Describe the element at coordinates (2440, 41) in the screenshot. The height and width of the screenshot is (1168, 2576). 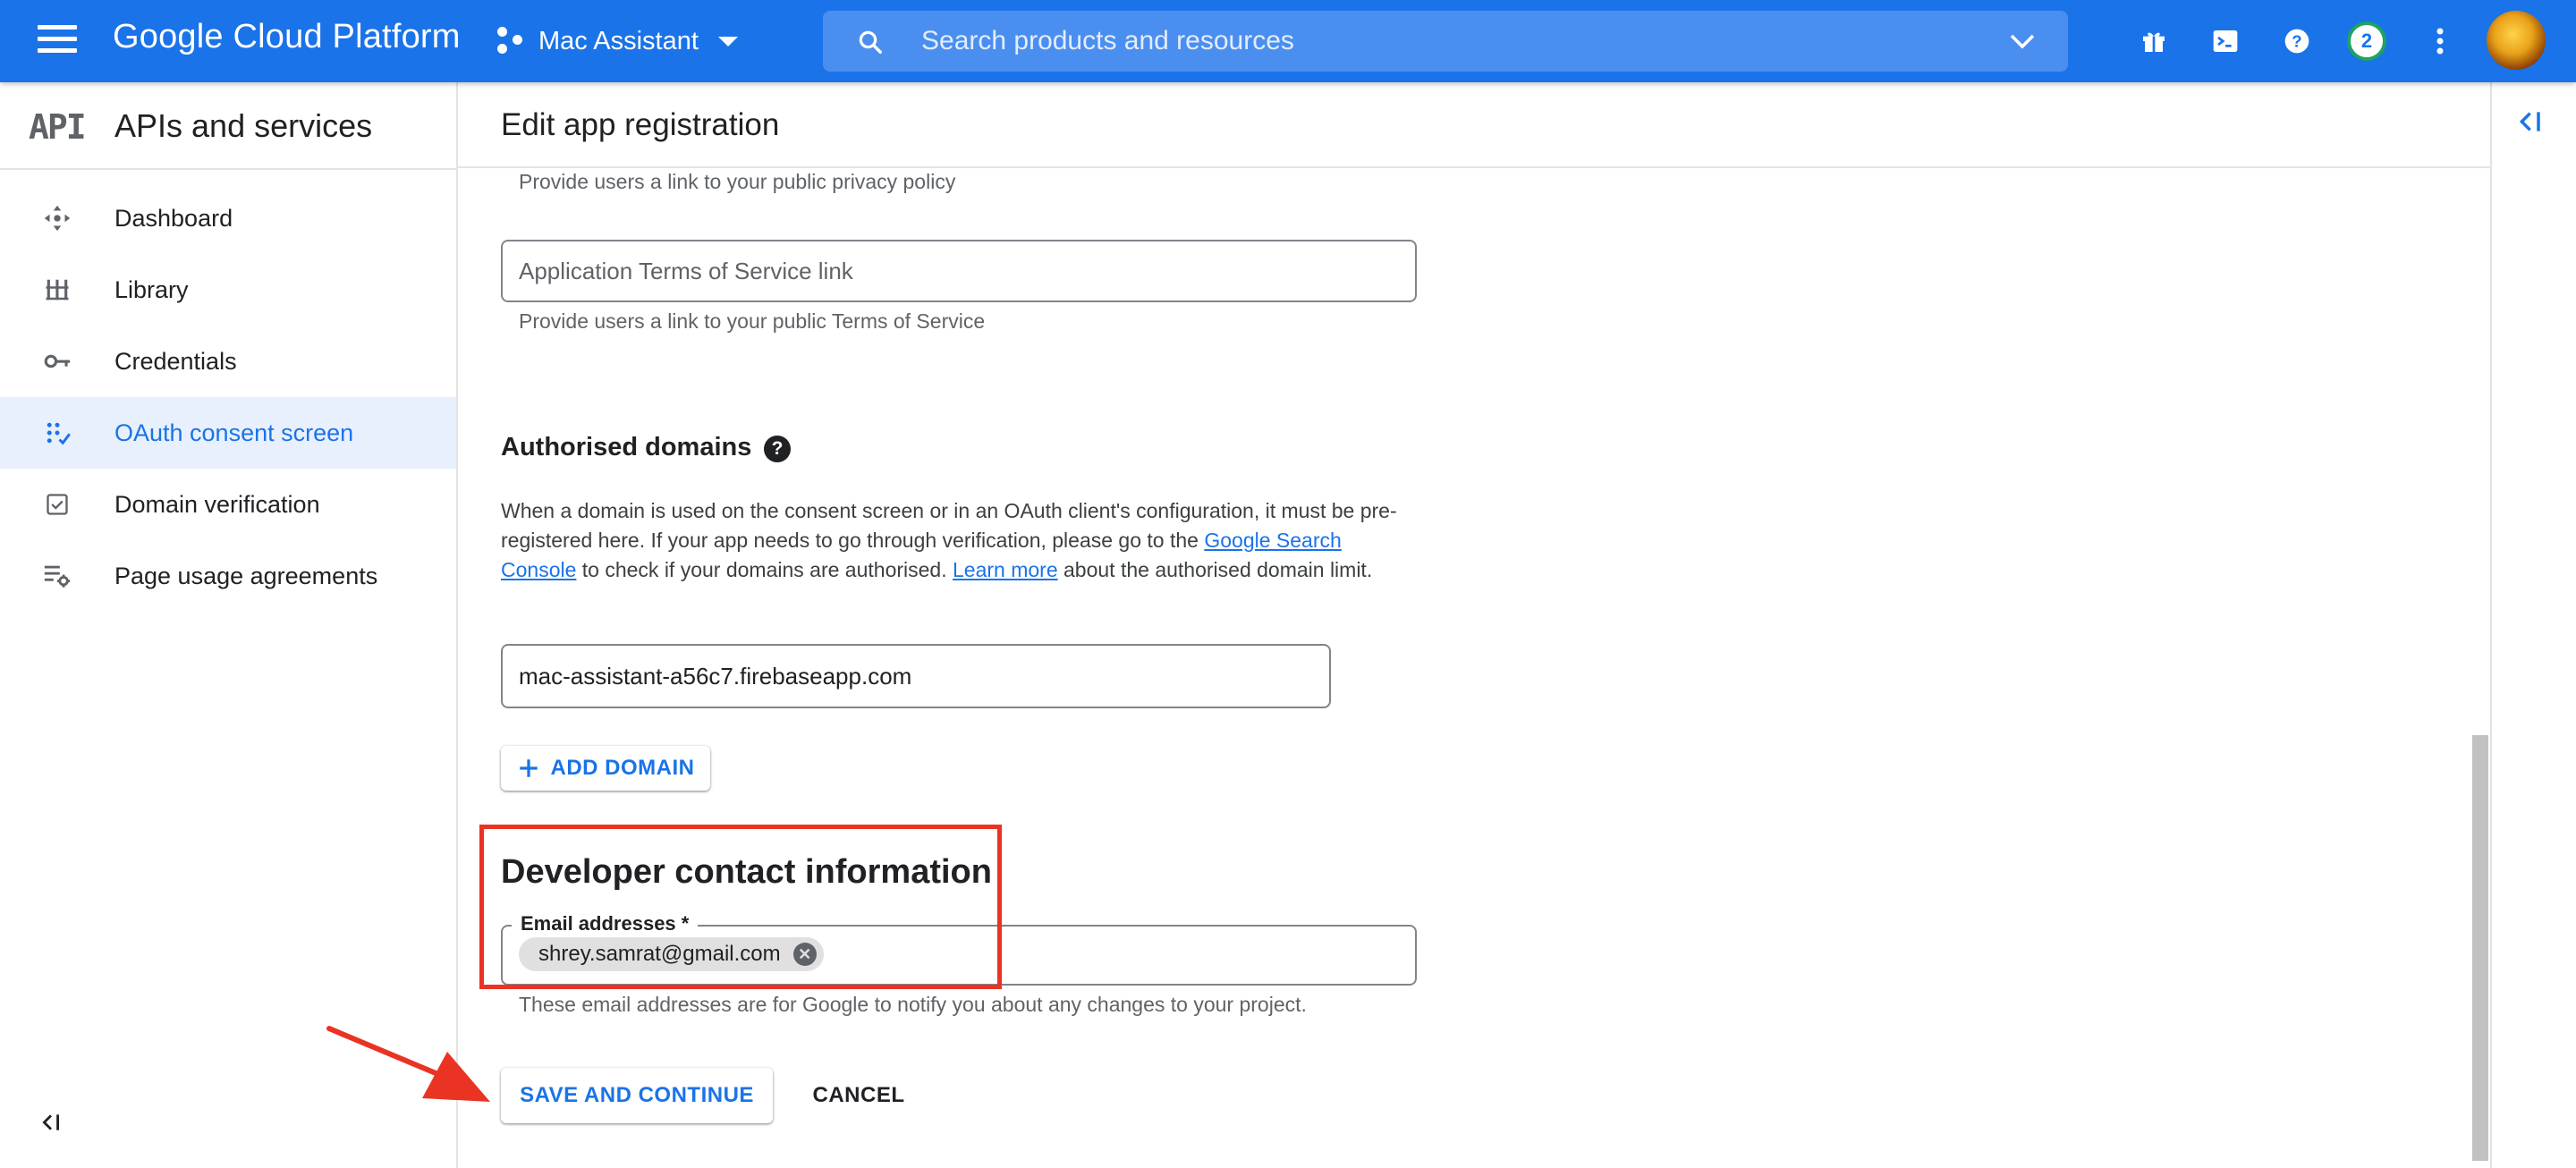
I see `more-vert-icon` at that location.